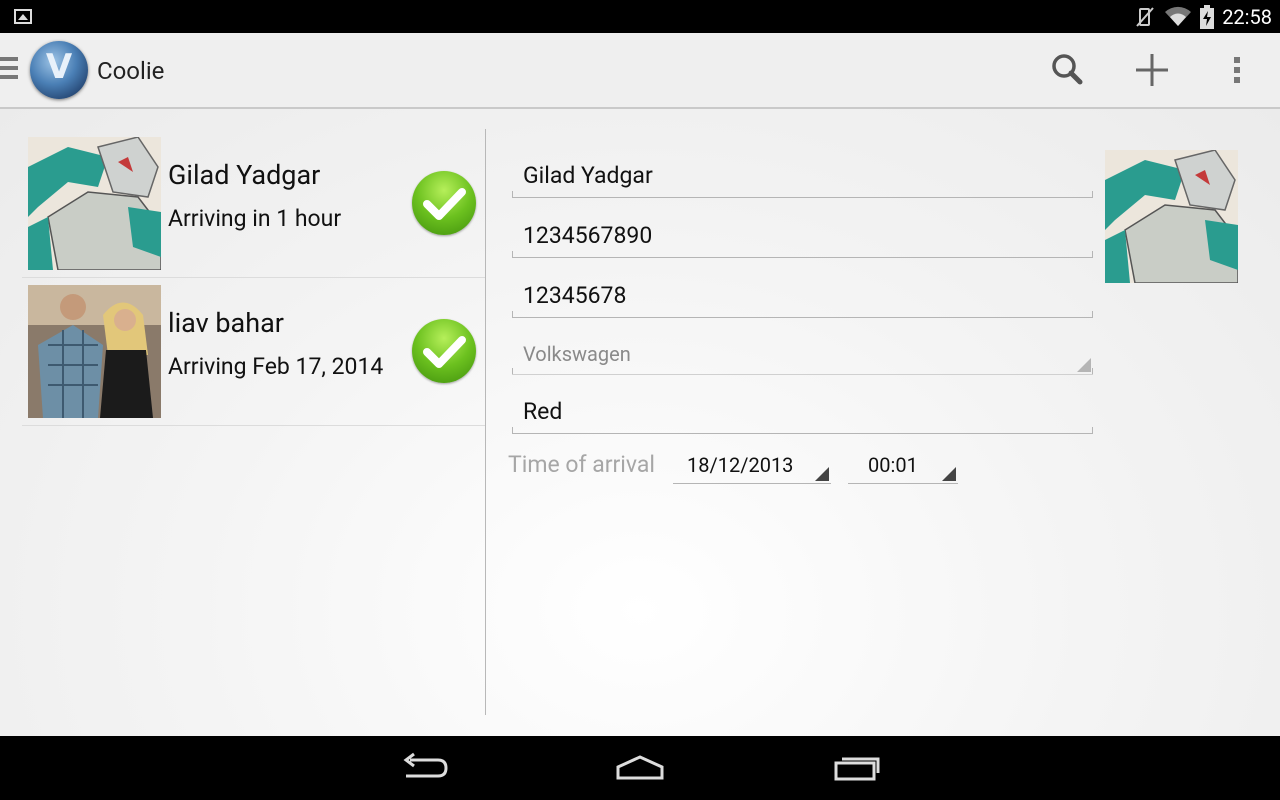 This screenshot has width=1280, height=800. What do you see at coordinates (255, 218) in the screenshot?
I see `arrival-status: Arriving in 1 hour` at bounding box center [255, 218].